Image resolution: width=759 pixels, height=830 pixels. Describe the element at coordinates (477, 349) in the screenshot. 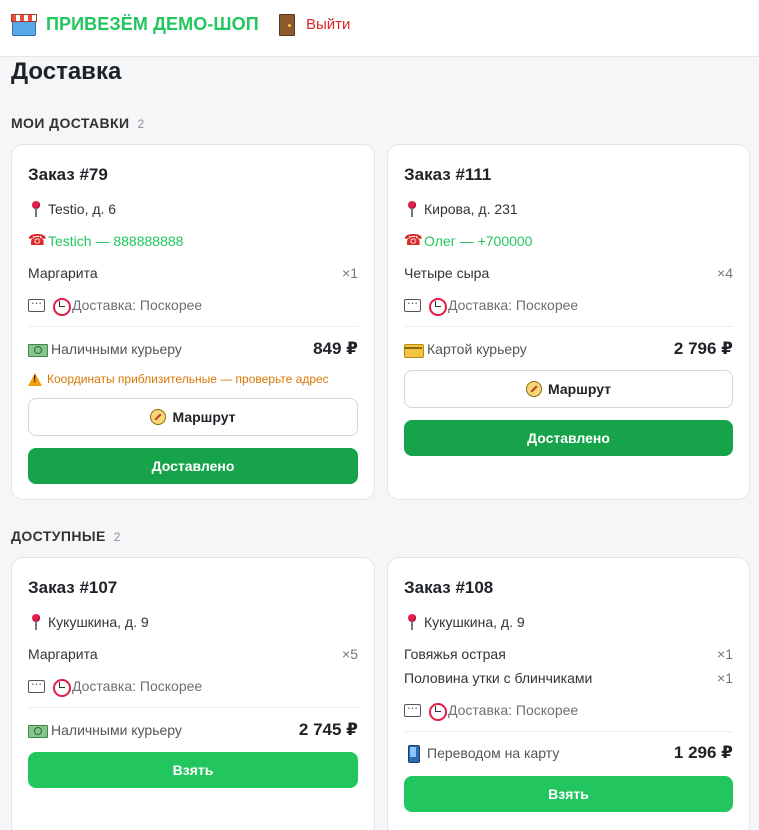

I see `payment-text: Картой курьеру` at that location.